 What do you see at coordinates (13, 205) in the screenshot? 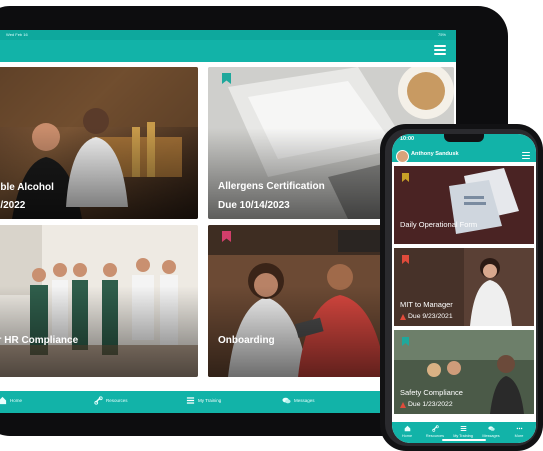
I see `card-due-date: /7/2022` at bounding box center [13, 205].